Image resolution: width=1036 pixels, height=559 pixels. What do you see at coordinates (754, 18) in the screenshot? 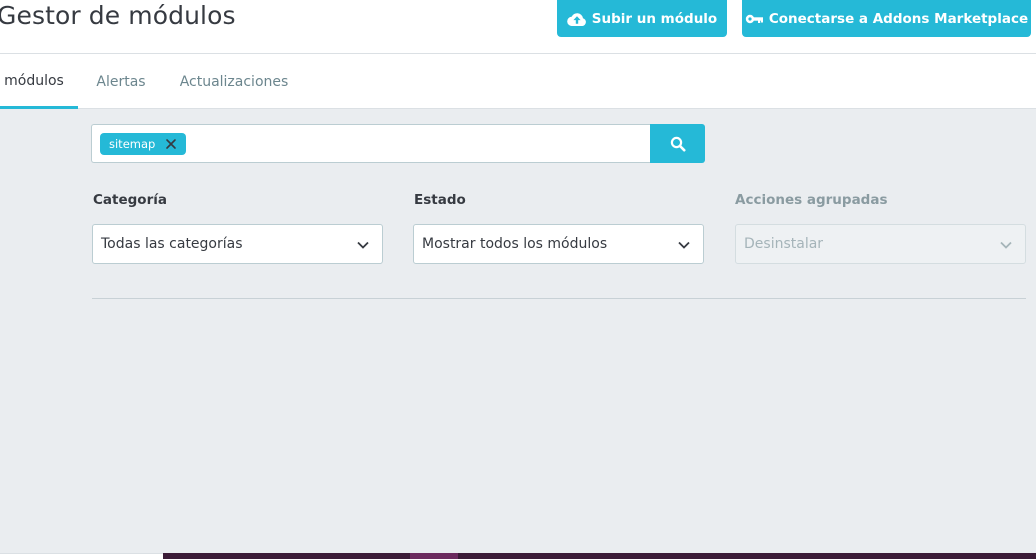
I see `key-icon` at bounding box center [754, 18].